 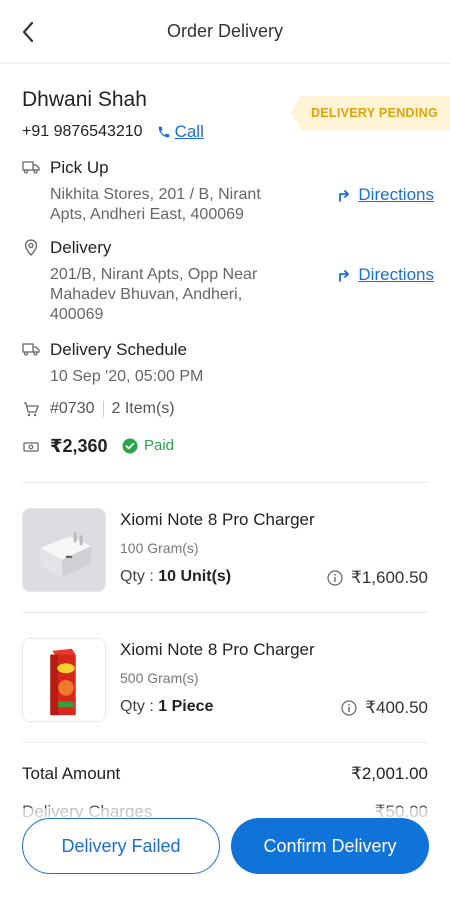 I want to click on qty-value: 1 Piece, so click(x=186, y=706).